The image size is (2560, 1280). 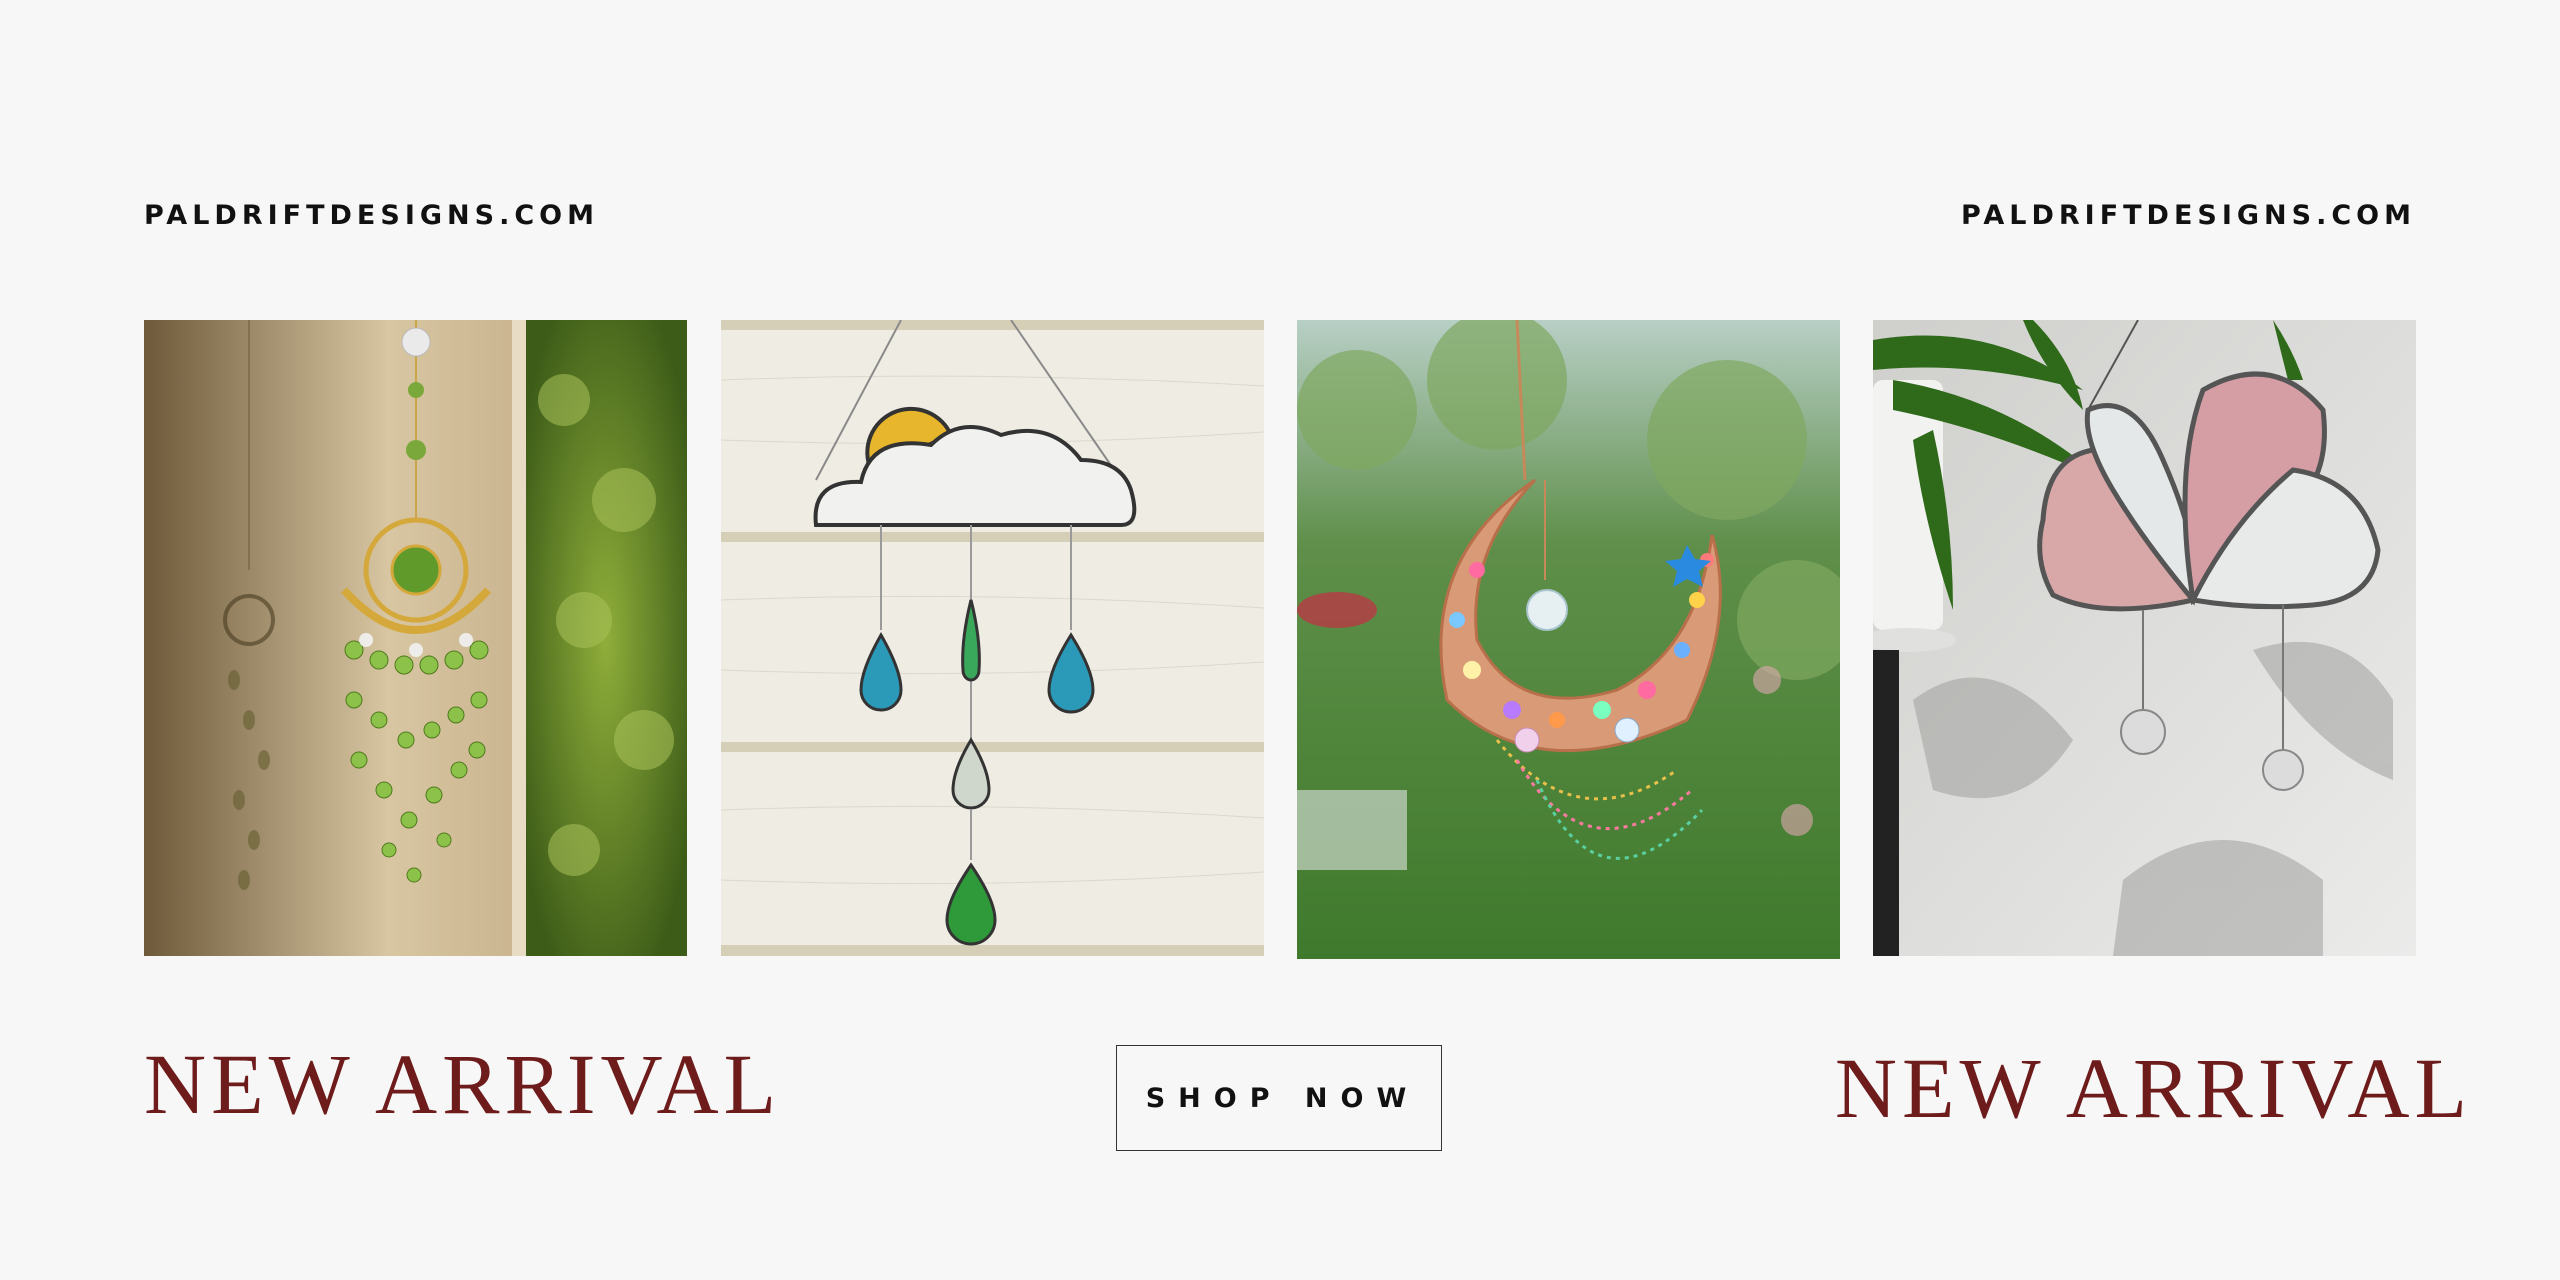 What do you see at coordinates (371, 215) in the screenshot?
I see `brand-url-left: PALDRIFTDESIGNS.COM` at bounding box center [371, 215].